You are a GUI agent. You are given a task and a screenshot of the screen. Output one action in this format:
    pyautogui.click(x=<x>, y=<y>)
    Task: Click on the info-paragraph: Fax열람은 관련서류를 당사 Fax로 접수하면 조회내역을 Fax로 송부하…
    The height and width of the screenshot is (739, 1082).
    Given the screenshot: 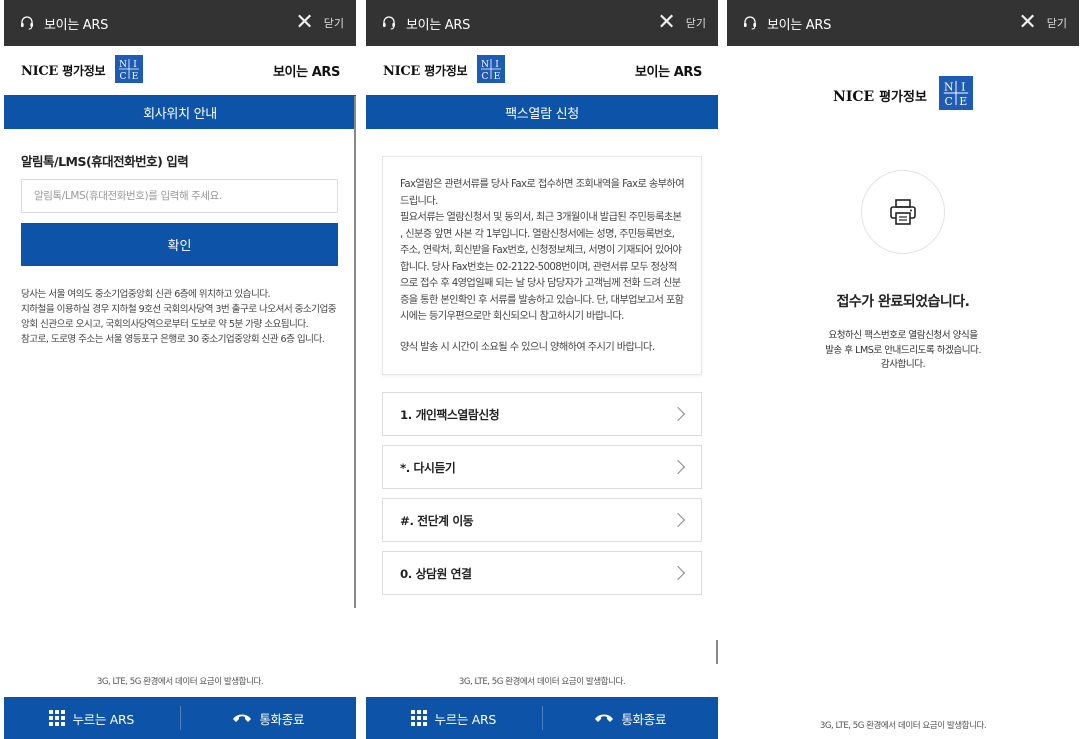 What is the action you would take?
    pyautogui.click(x=542, y=193)
    